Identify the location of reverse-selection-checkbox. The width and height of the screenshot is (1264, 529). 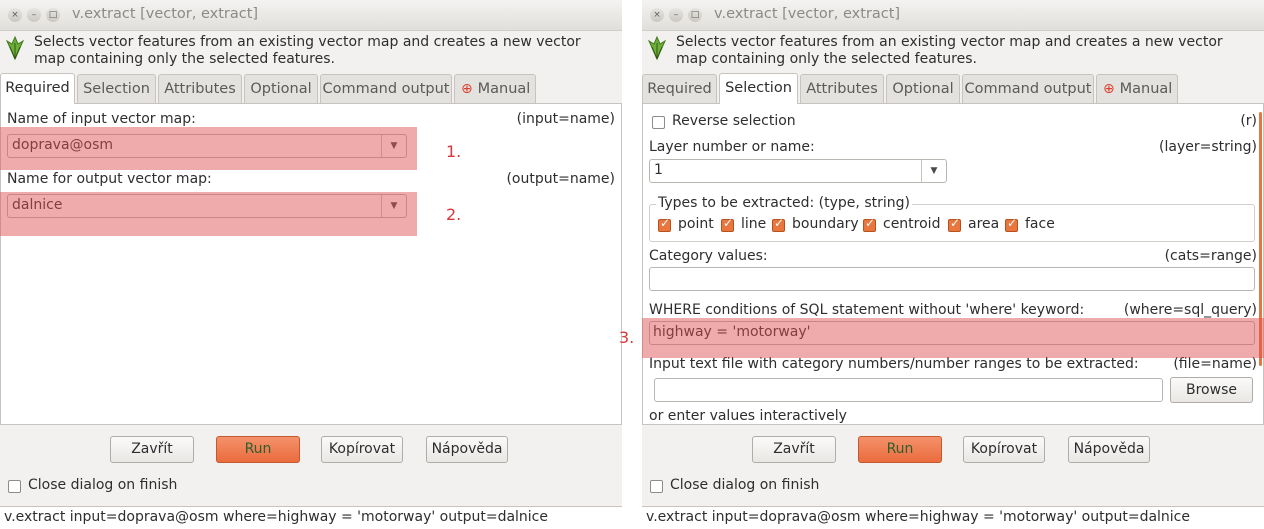
(658, 122).